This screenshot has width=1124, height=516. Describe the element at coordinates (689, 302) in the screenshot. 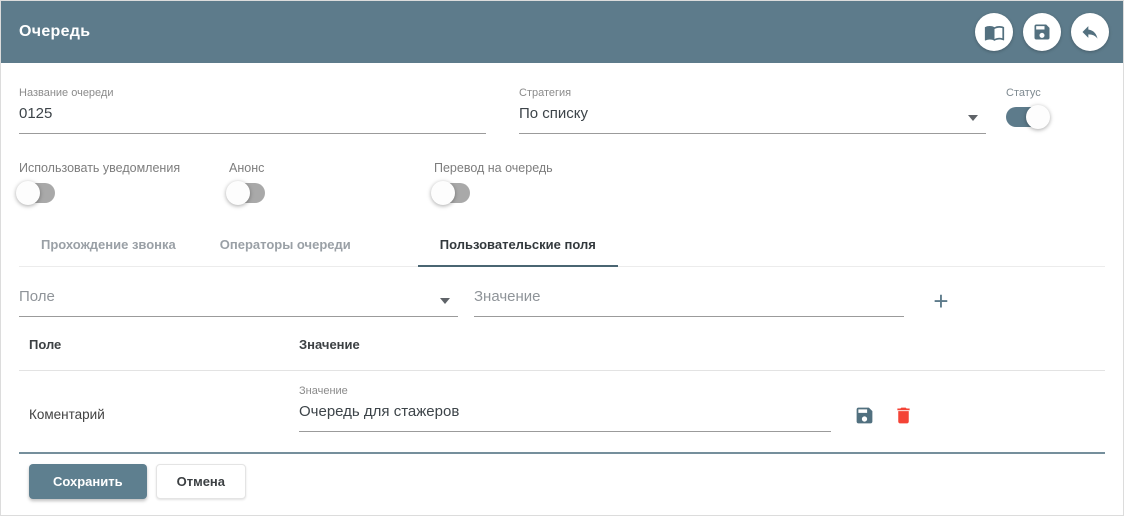

I see `value-input: Значение` at that location.